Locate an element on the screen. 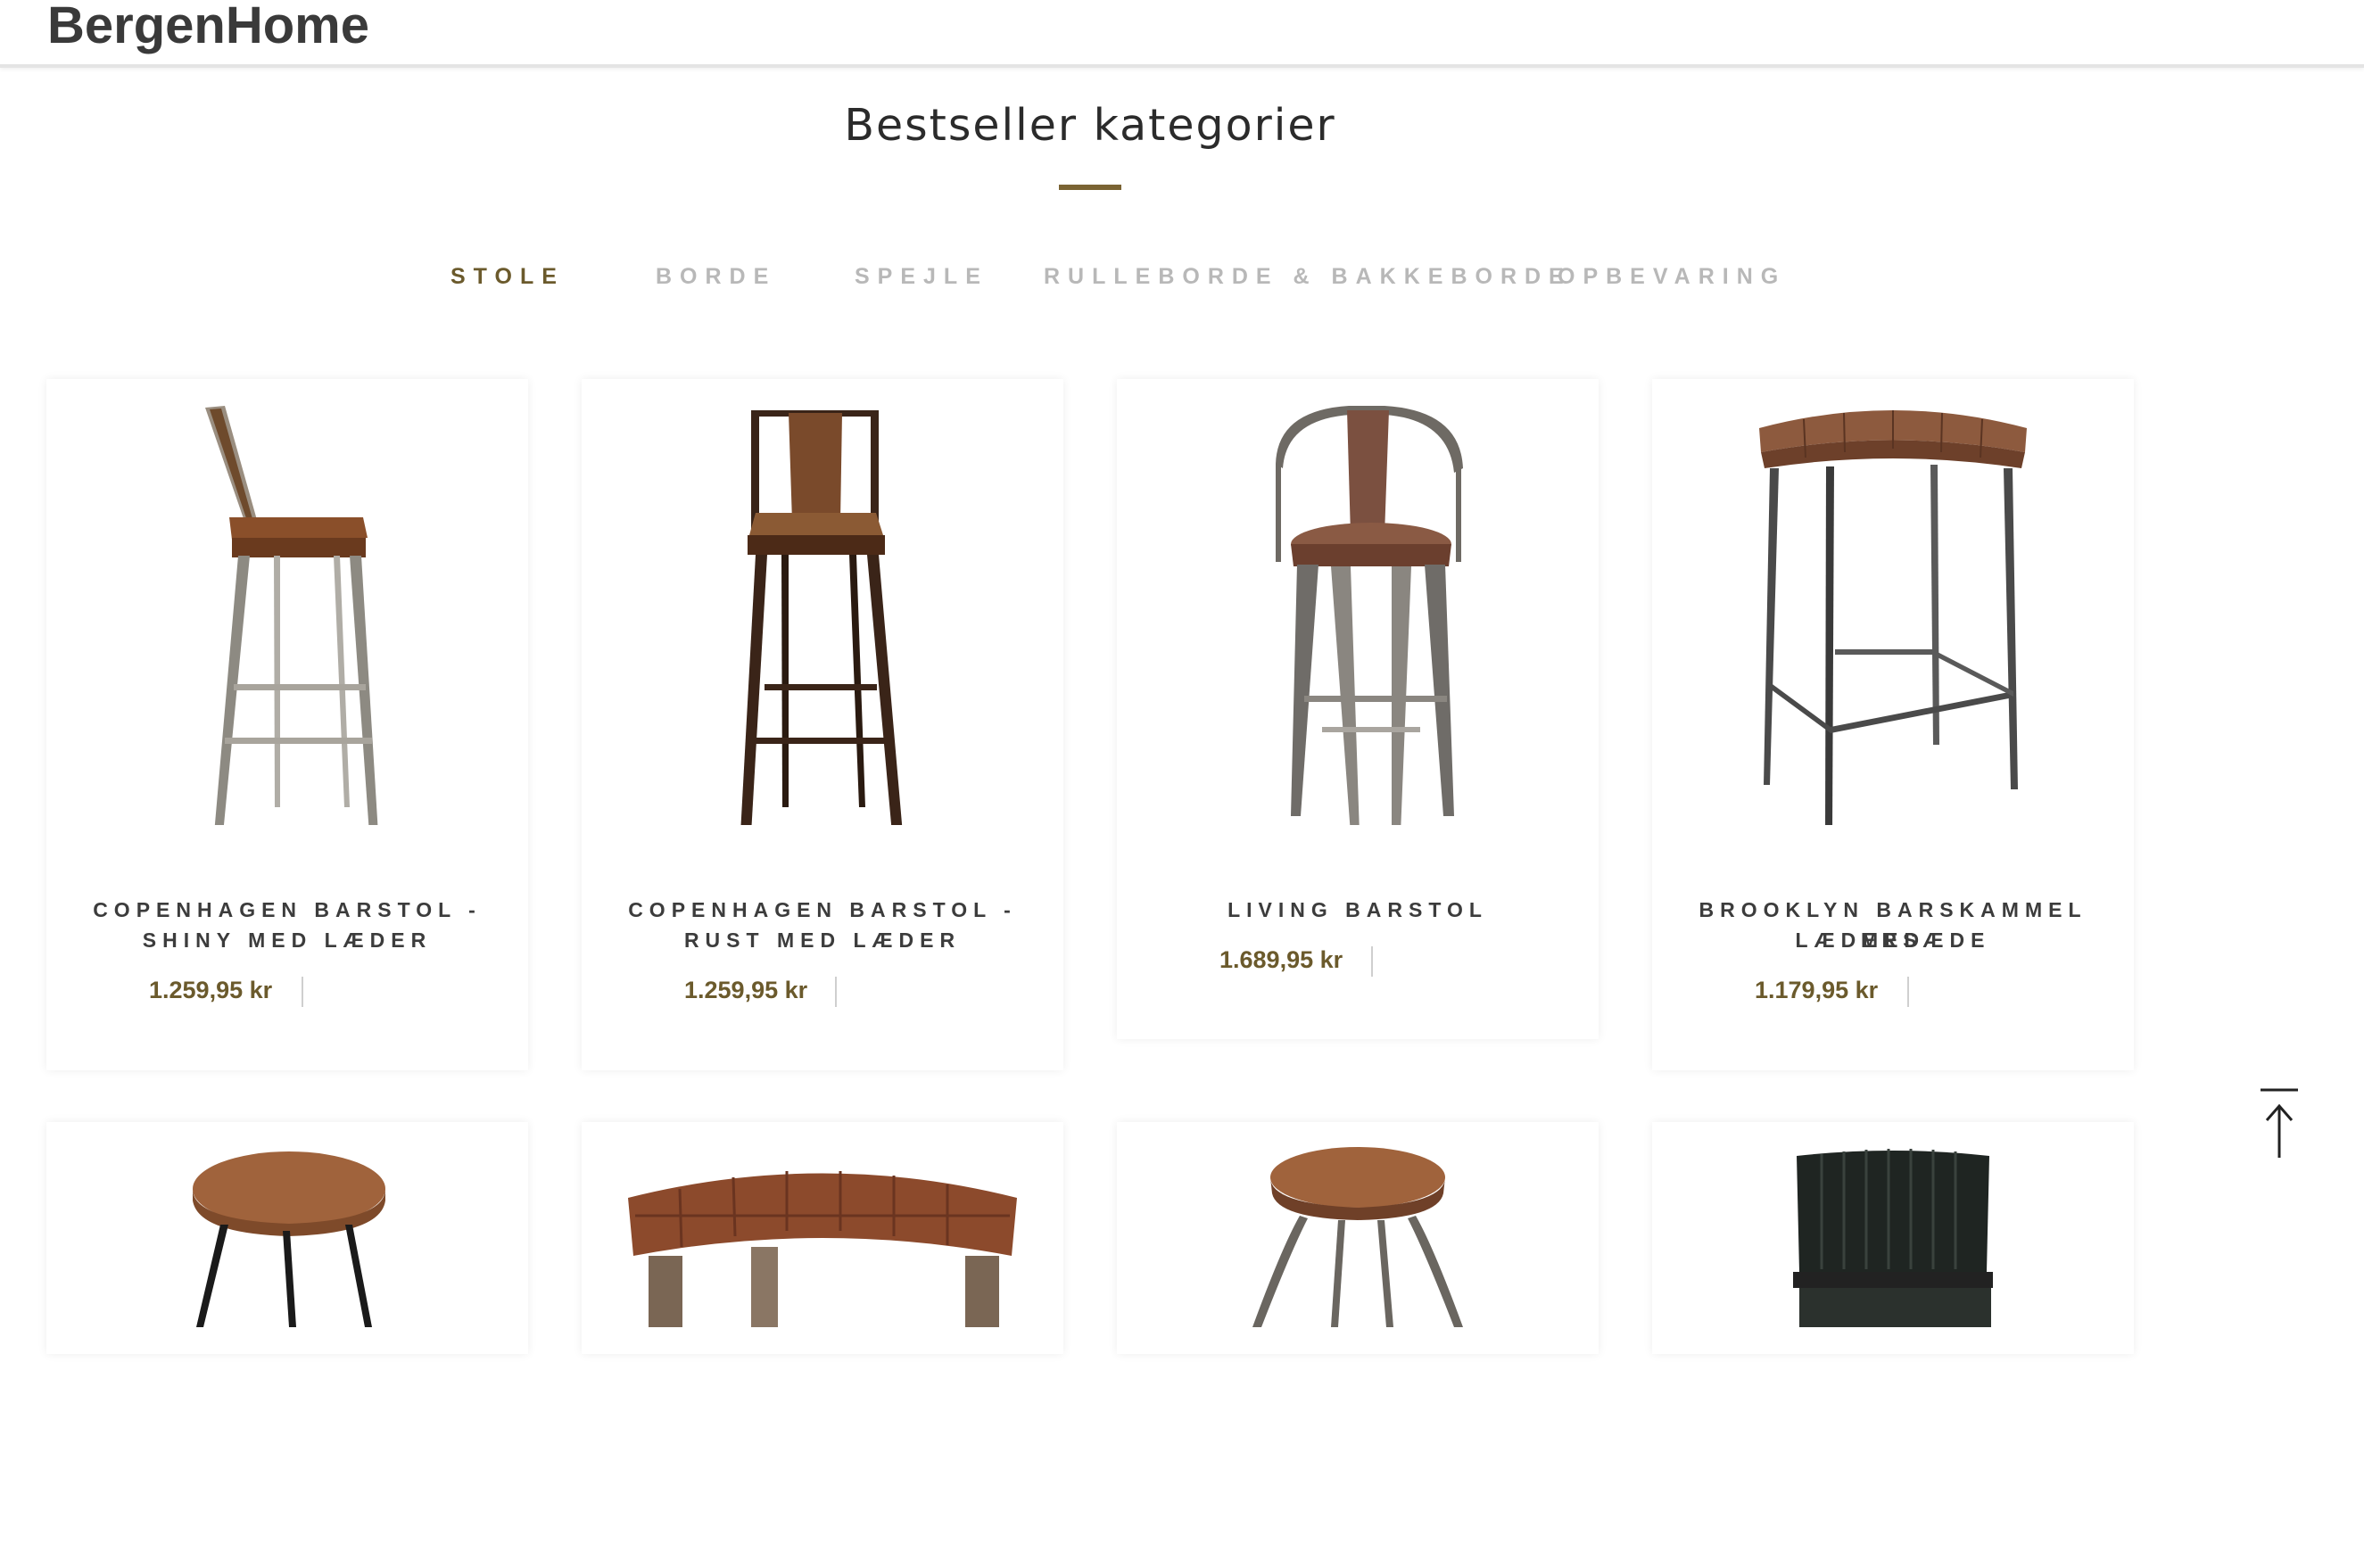 This screenshot has height=1568, width=2364. tab-borde: BORDE is located at coordinates (716, 277).